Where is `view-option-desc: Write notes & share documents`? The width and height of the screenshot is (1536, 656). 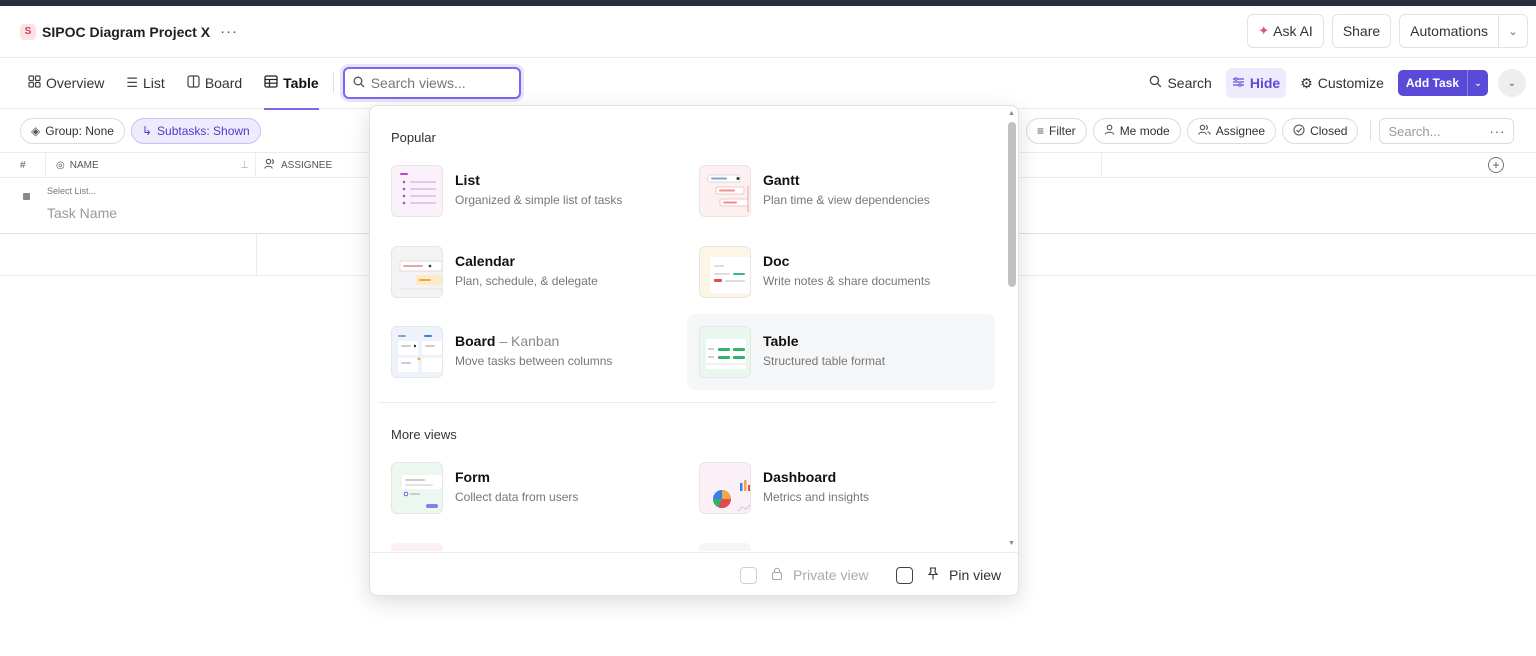 view-option-desc: Write notes & share documents is located at coordinates (847, 281).